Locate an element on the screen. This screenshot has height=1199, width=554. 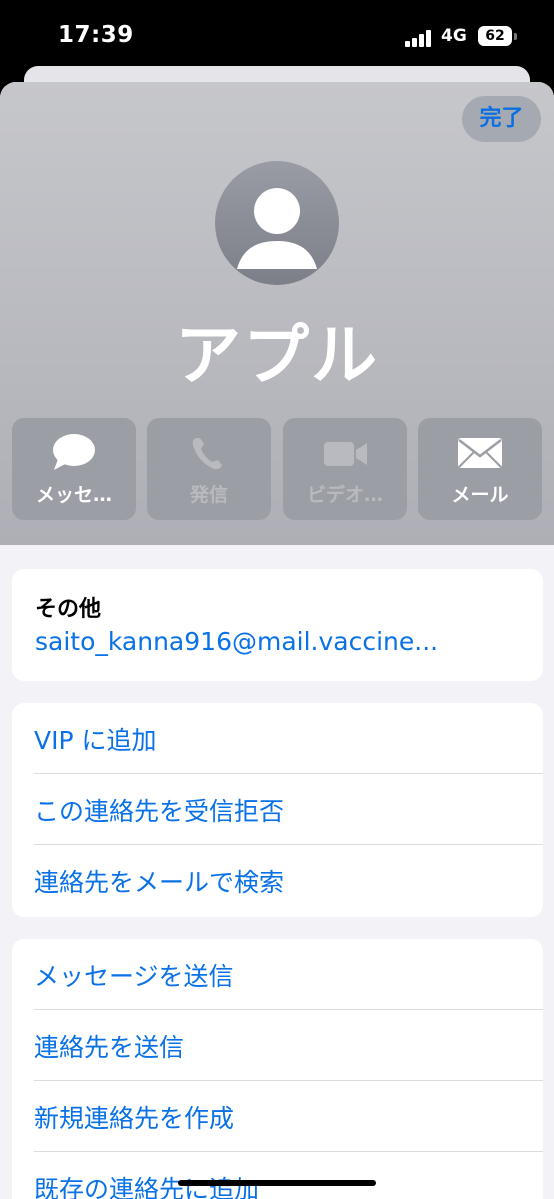
add-to-vip-label: VIP に追加 is located at coordinates (95, 740).